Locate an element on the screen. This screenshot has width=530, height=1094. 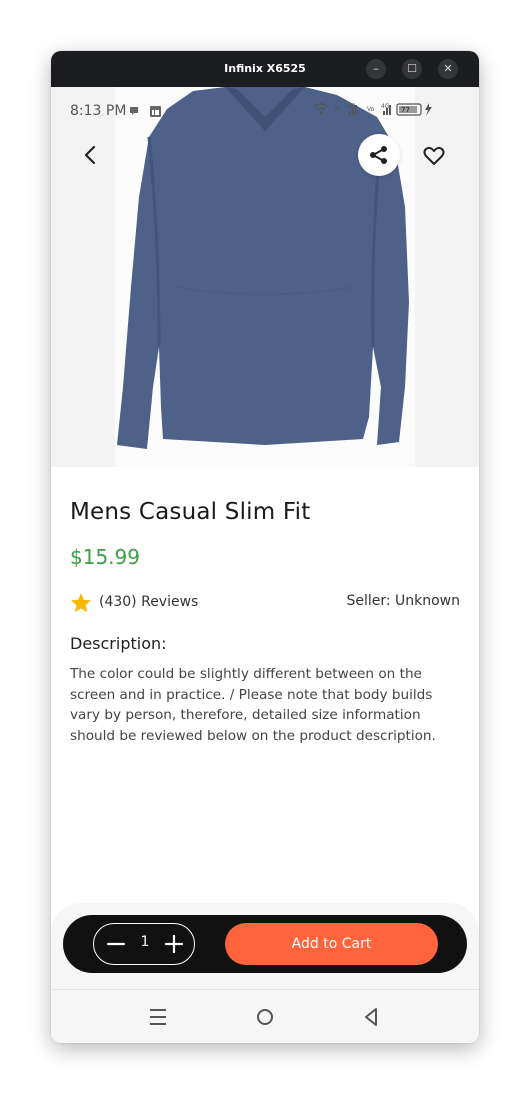
share-icon is located at coordinates (378, 155).